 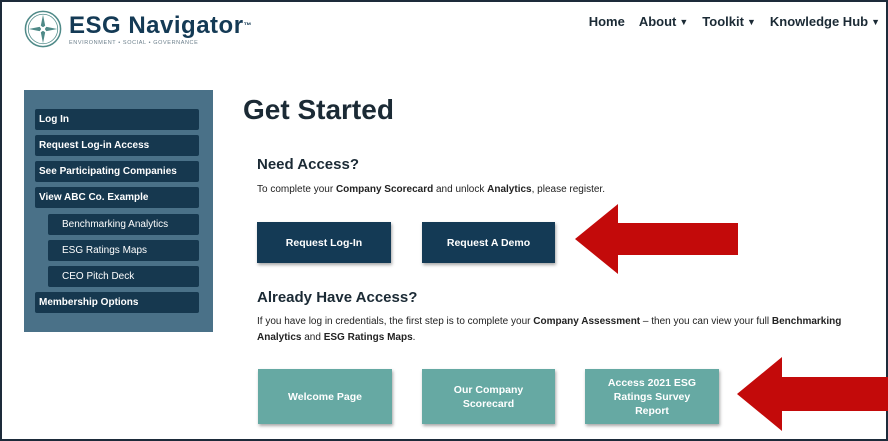 What do you see at coordinates (123, 276) in the screenshot?
I see `sidebar-item-ceo-pitch-deck: CEO Pitch Deck` at bounding box center [123, 276].